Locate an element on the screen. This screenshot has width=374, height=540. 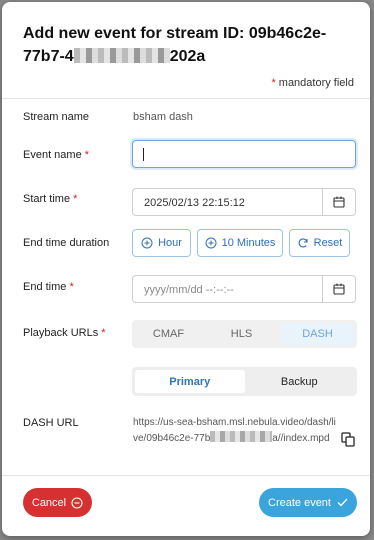
stream-name-label: Stream name is located at coordinates (56, 117).